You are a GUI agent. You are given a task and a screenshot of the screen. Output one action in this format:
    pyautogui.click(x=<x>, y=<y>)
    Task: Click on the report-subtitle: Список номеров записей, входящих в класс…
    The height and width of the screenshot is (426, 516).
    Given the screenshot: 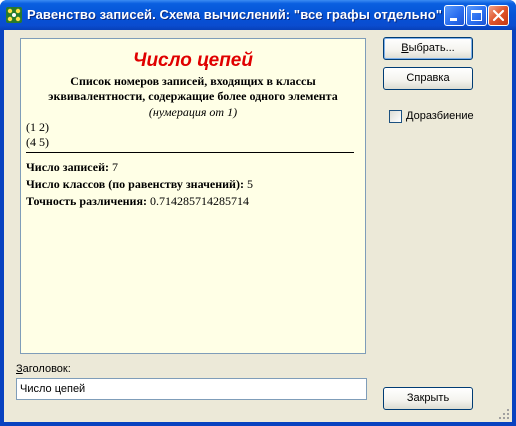 What is the action you would take?
    pyautogui.click(x=193, y=88)
    